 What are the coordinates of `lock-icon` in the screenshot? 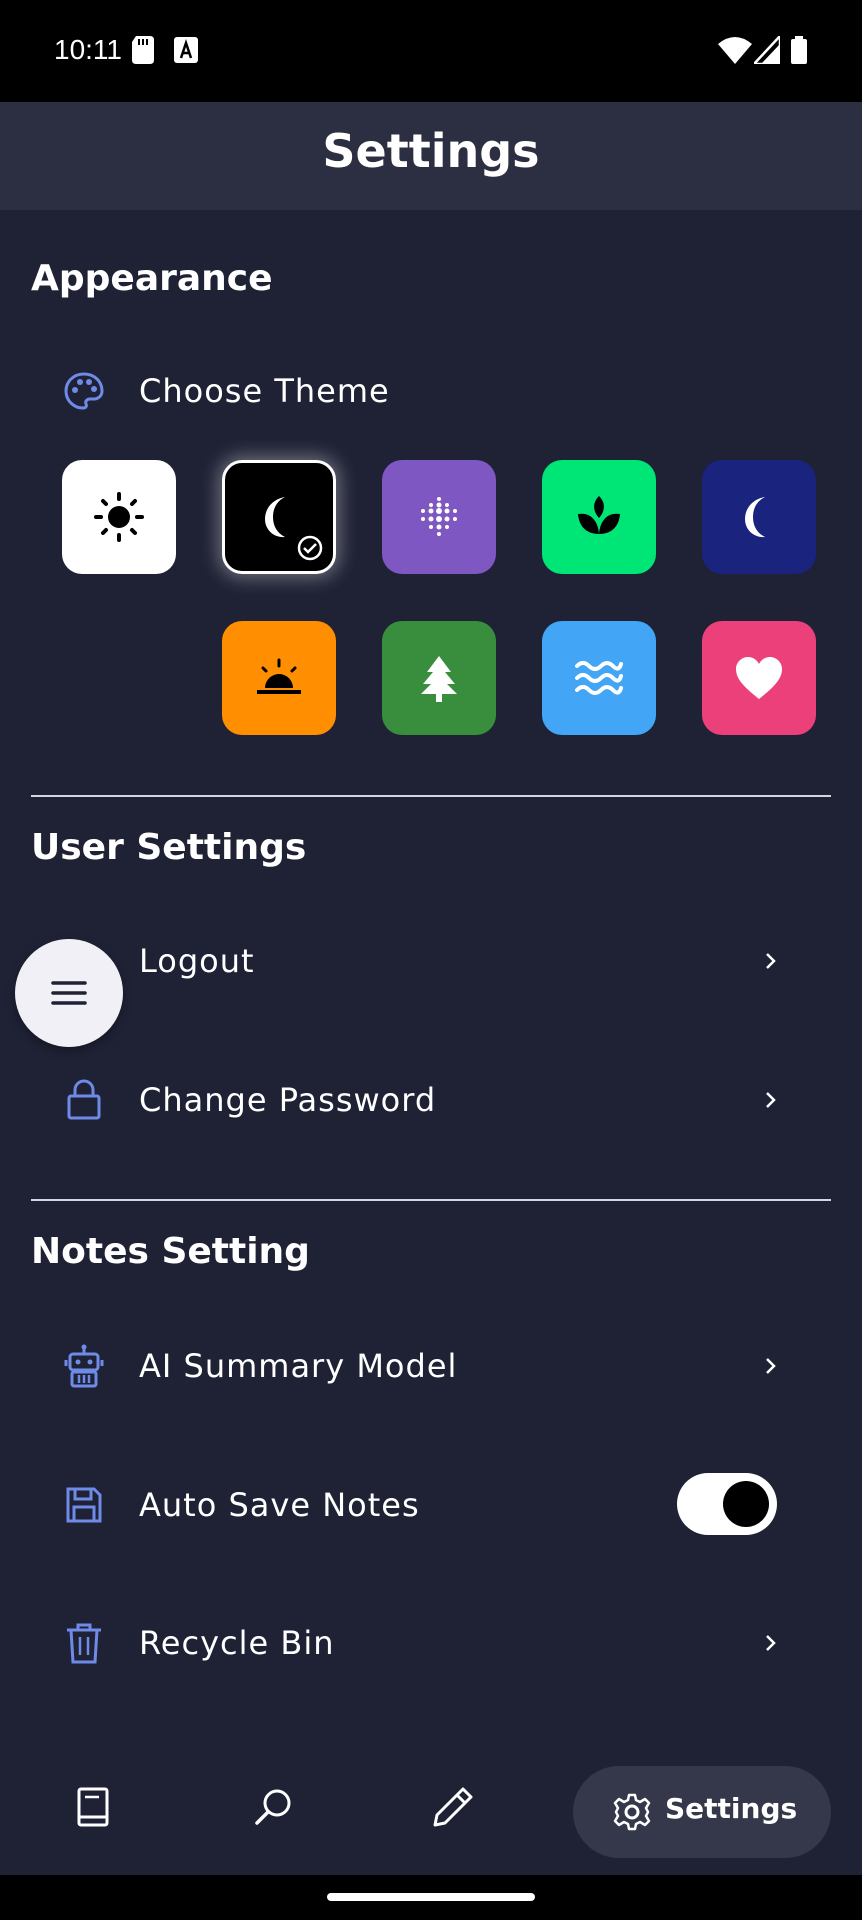 It's located at (84, 1099).